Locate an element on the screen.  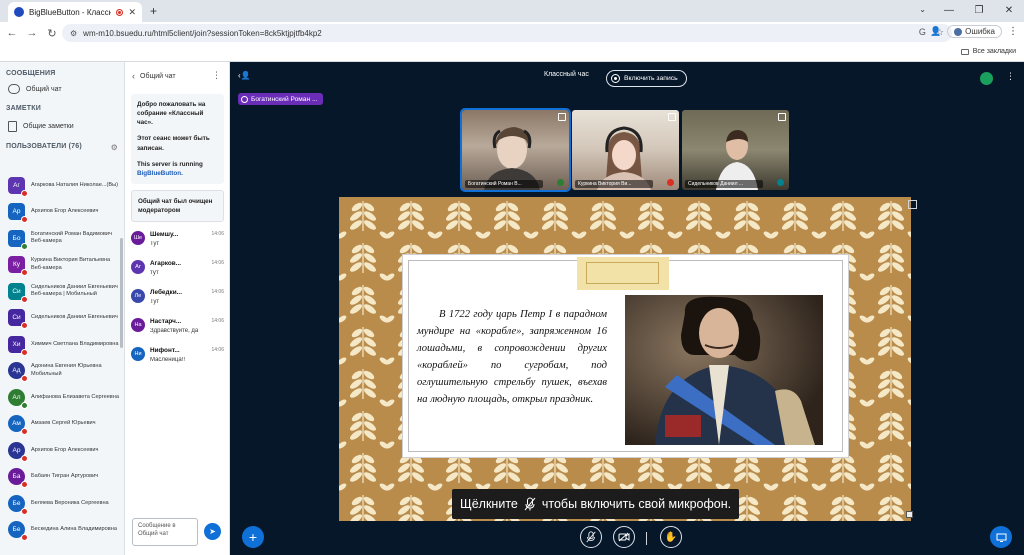
slide-zoom-icon is located at coordinates (909, 514).